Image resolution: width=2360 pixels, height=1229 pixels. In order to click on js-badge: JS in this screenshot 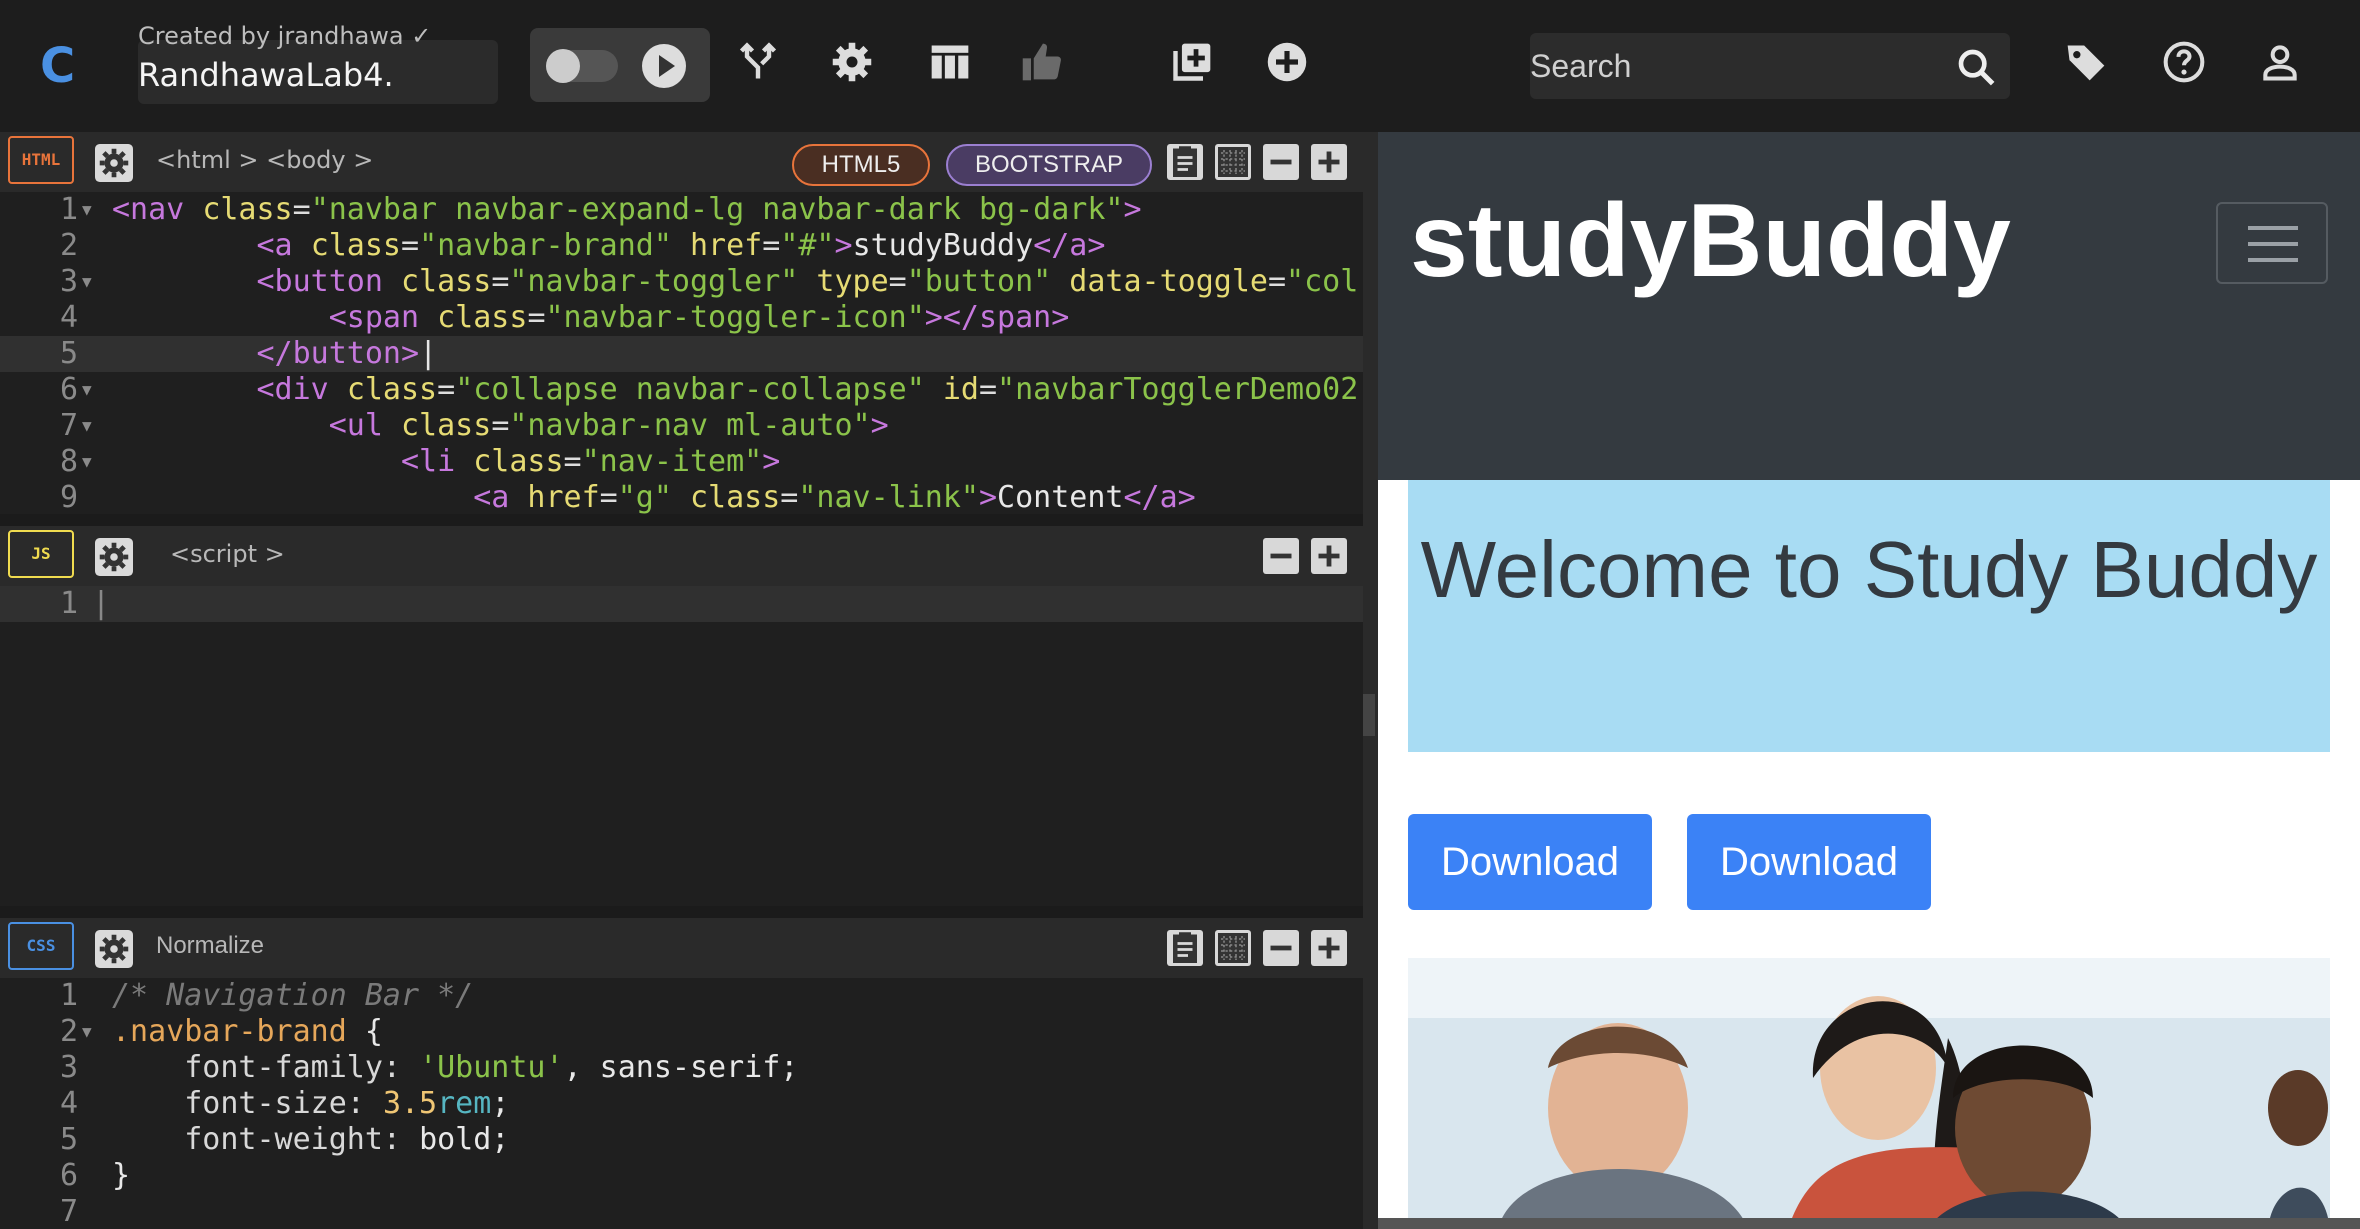, I will do `click(41, 554)`.